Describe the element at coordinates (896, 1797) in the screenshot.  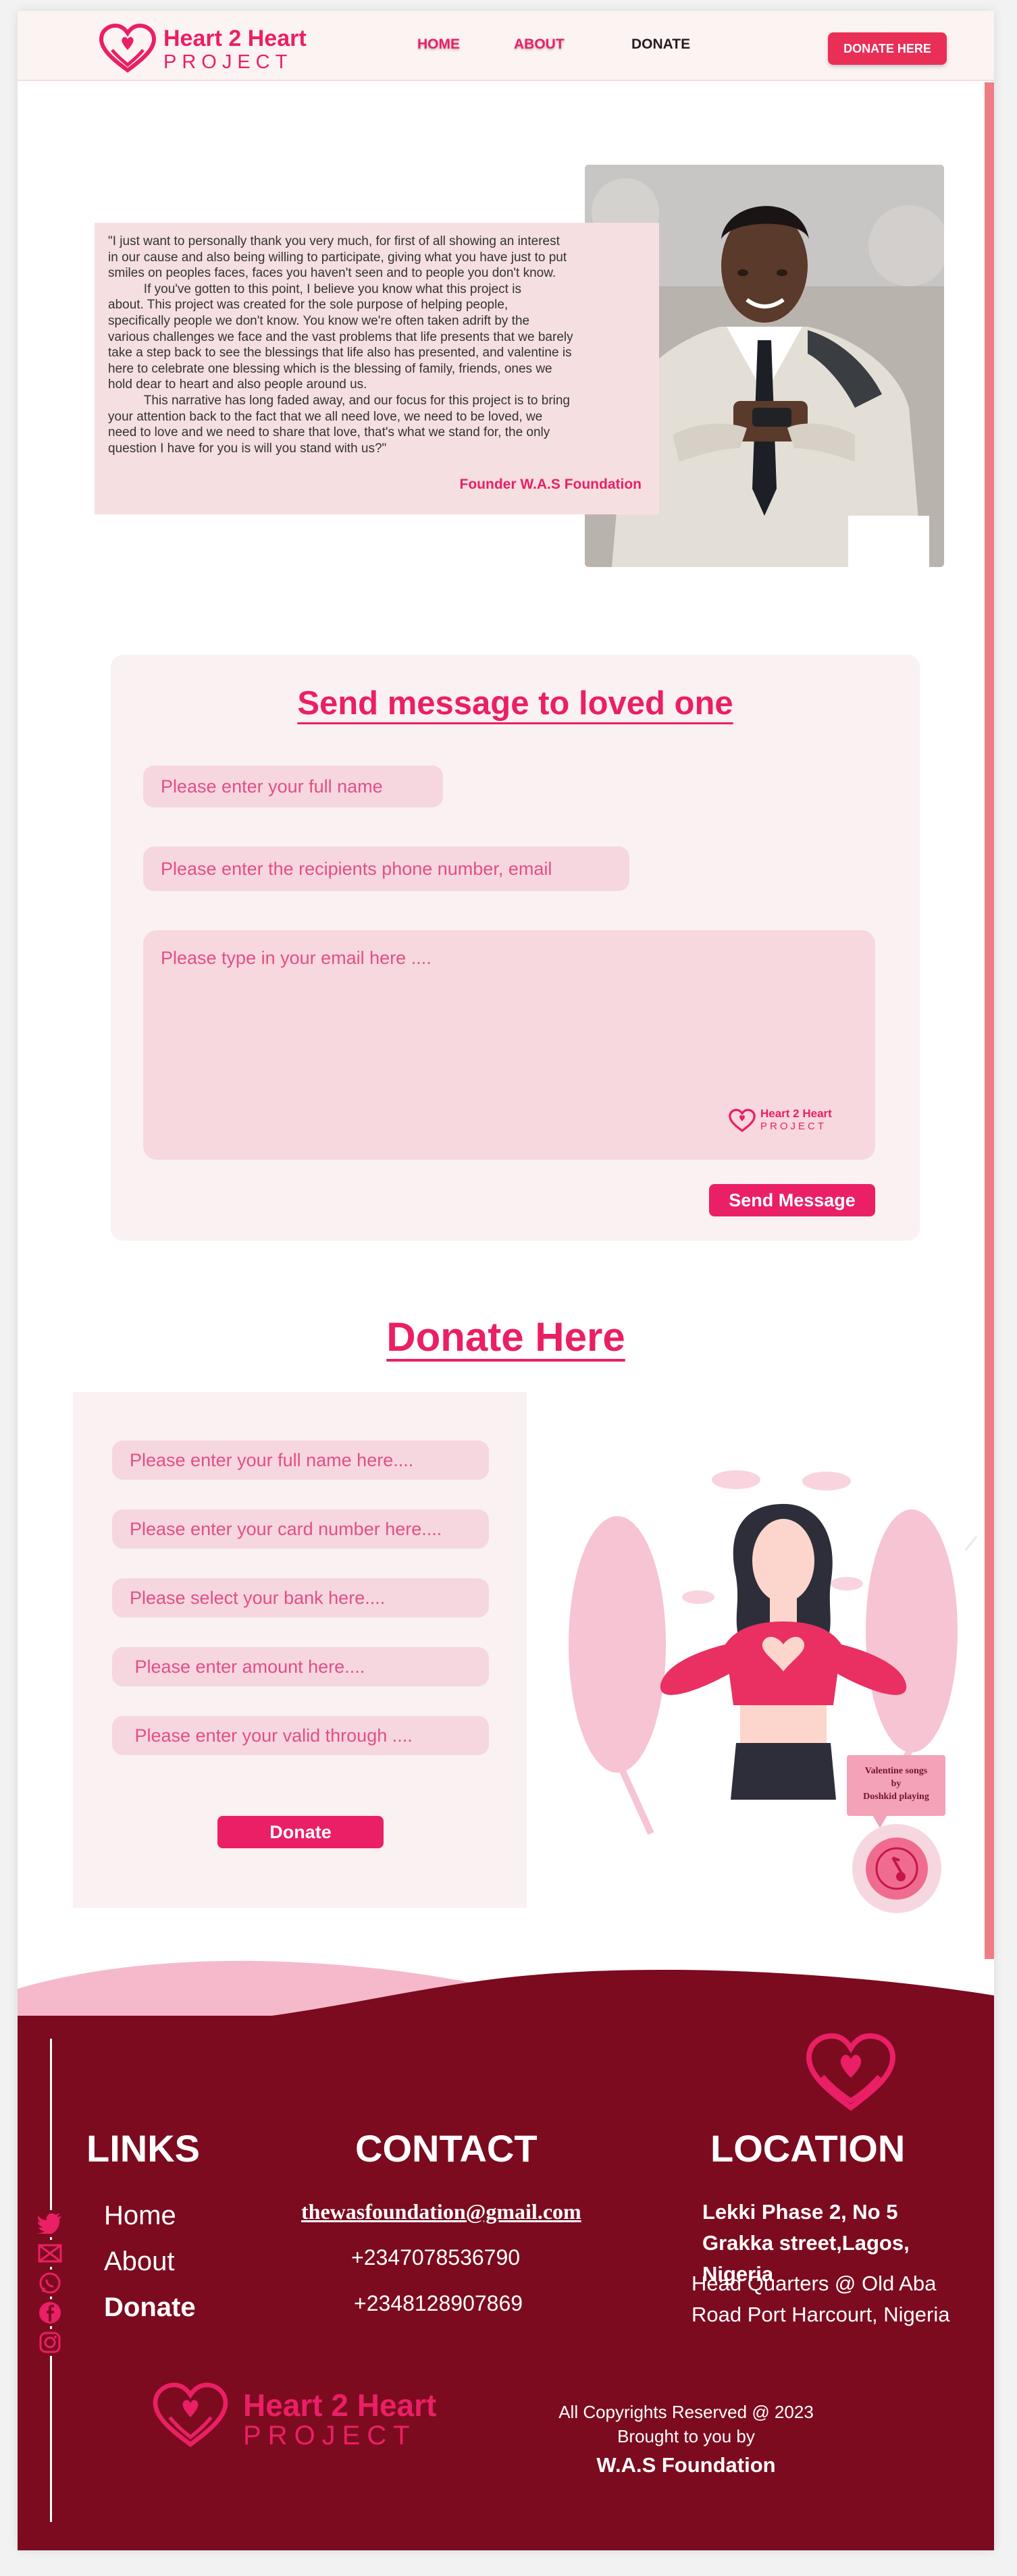
I see `now-playing-artist: Doshkid playing` at that location.